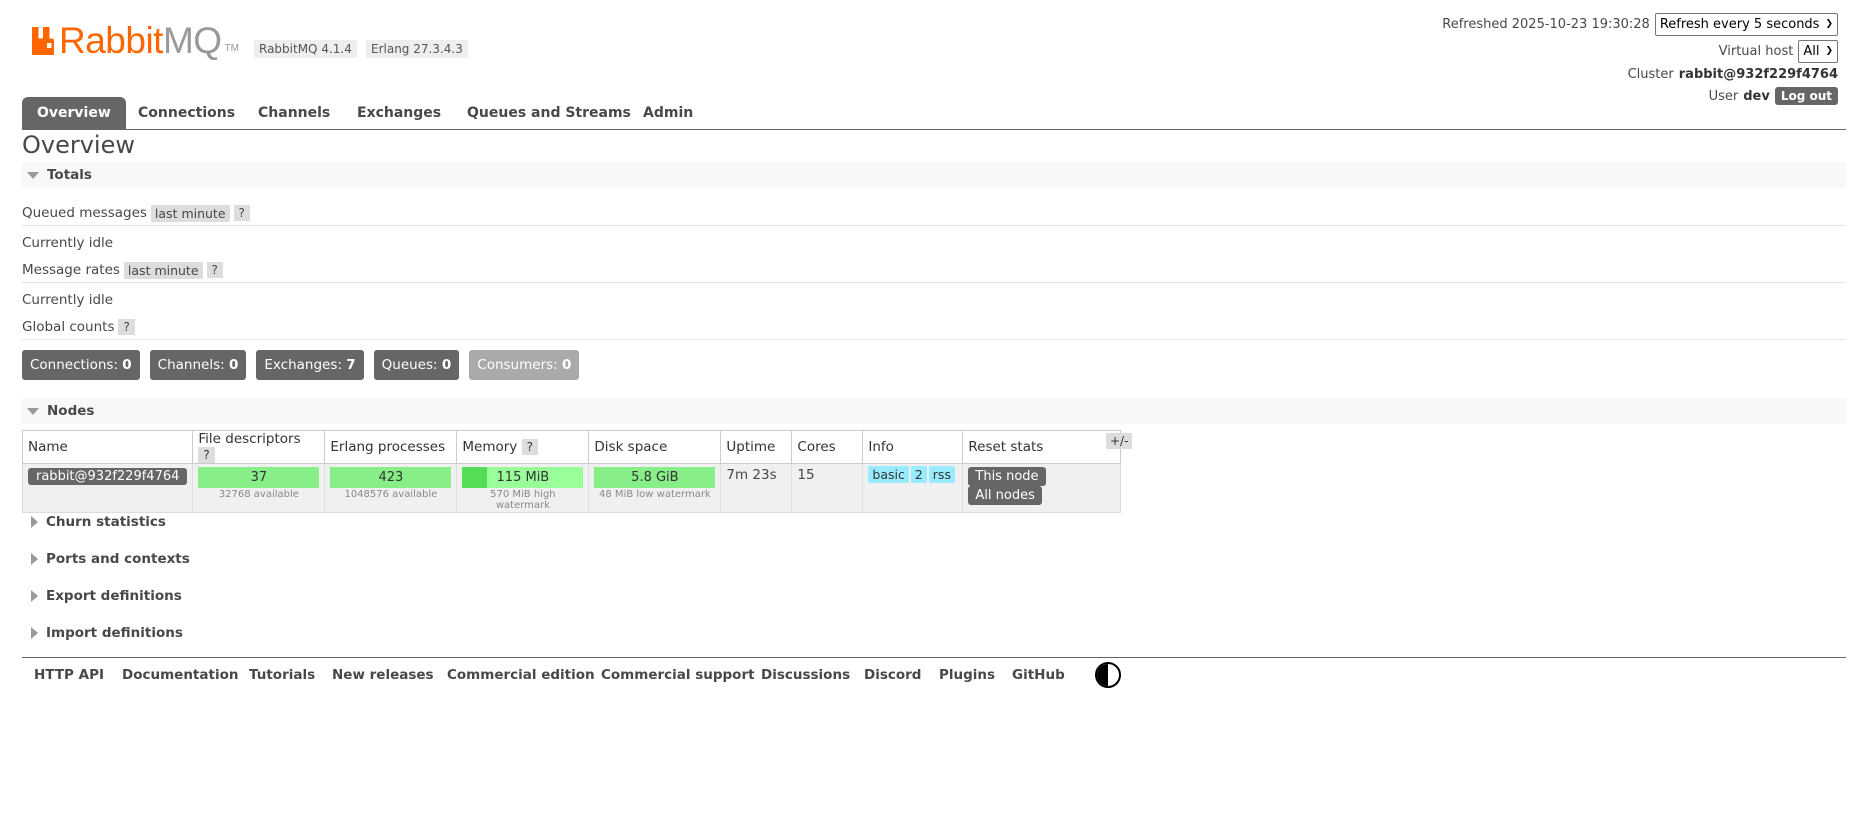  I want to click on consumers-count-label: Consumers:, so click(517, 365).